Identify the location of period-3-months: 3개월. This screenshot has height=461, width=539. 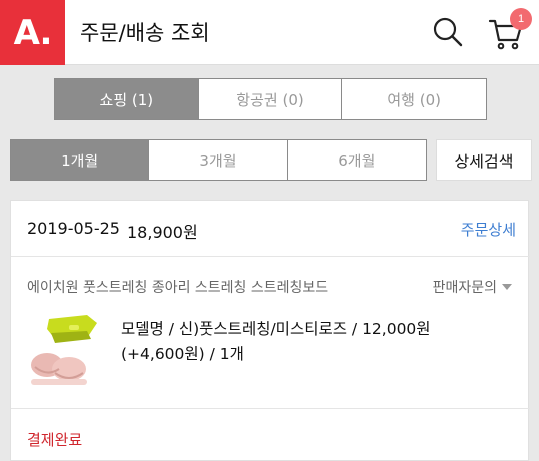
(218, 160).